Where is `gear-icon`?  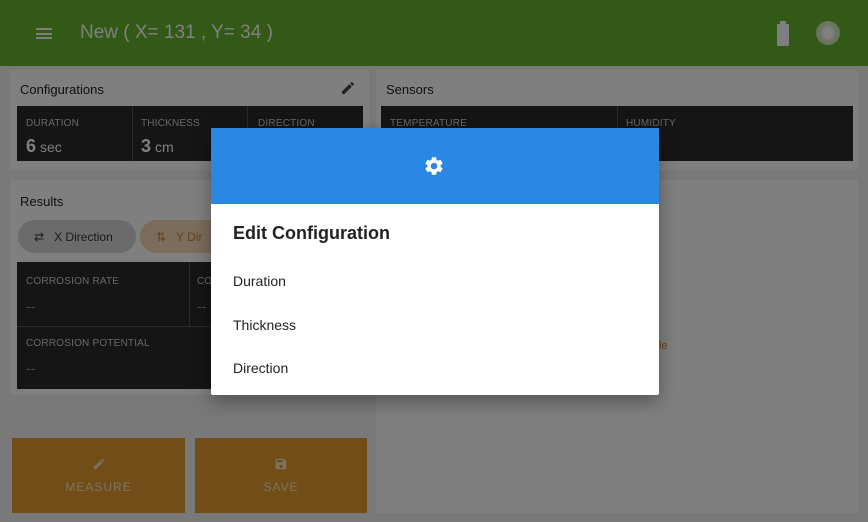 gear-icon is located at coordinates (434, 166).